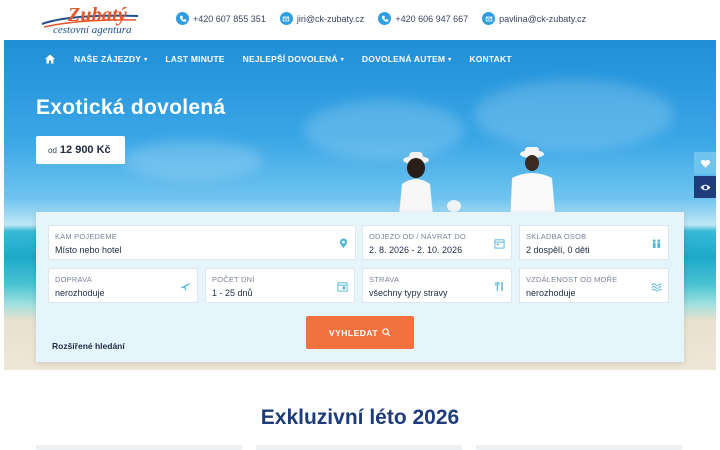  What do you see at coordinates (558, 250) in the screenshot?
I see `people-value: 2 dospělí, 0 děti` at bounding box center [558, 250].